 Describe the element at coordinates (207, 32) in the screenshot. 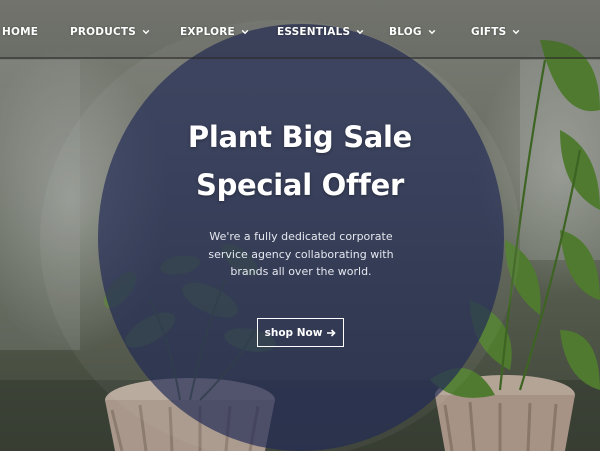

I see `nav-item-label: EXPLORE` at that location.